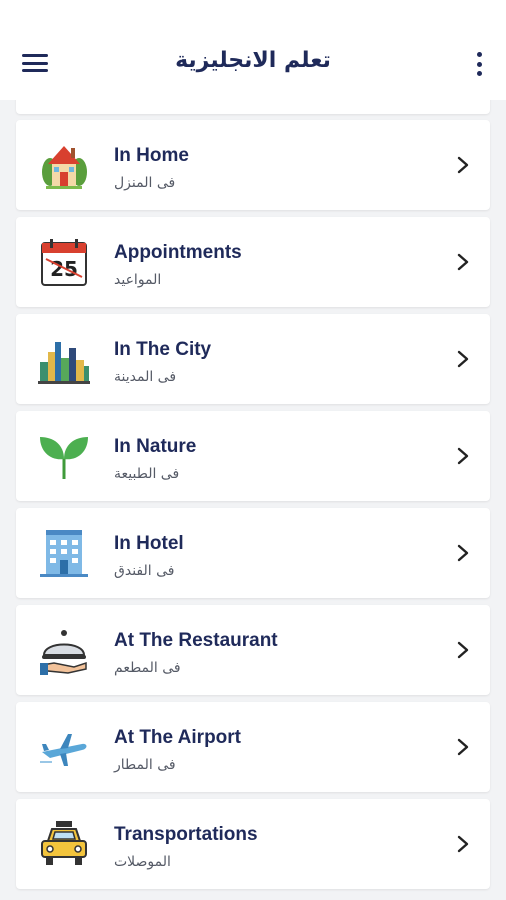 The width and height of the screenshot is (506, 900). What do you see at coordinates (155, 446) in the screenshot?
I see `category-title: In Nature` at bounding box center [155, 446].